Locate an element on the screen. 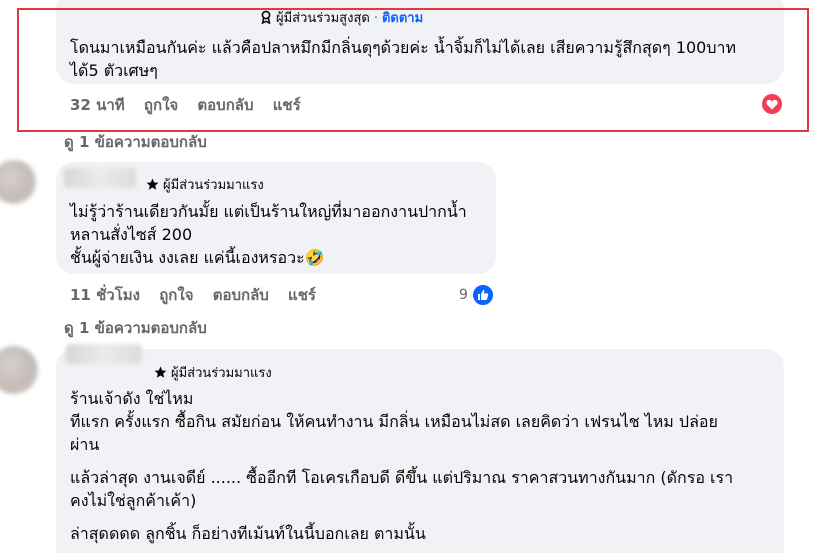 This screenshot has width=824, height=553. reaction-summary: 9 is located at coordinates (477, 295).